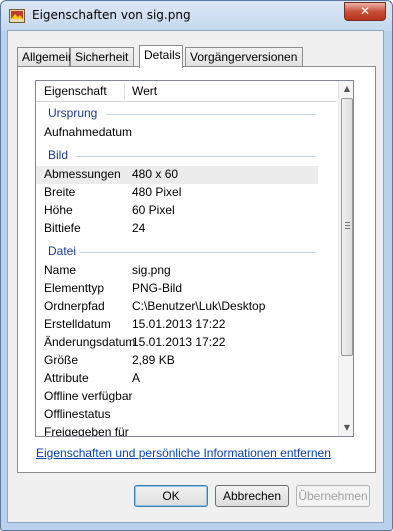 The image size is (393, 531). I want to click on property-name: Änderungsdatum, so click(90, 342).